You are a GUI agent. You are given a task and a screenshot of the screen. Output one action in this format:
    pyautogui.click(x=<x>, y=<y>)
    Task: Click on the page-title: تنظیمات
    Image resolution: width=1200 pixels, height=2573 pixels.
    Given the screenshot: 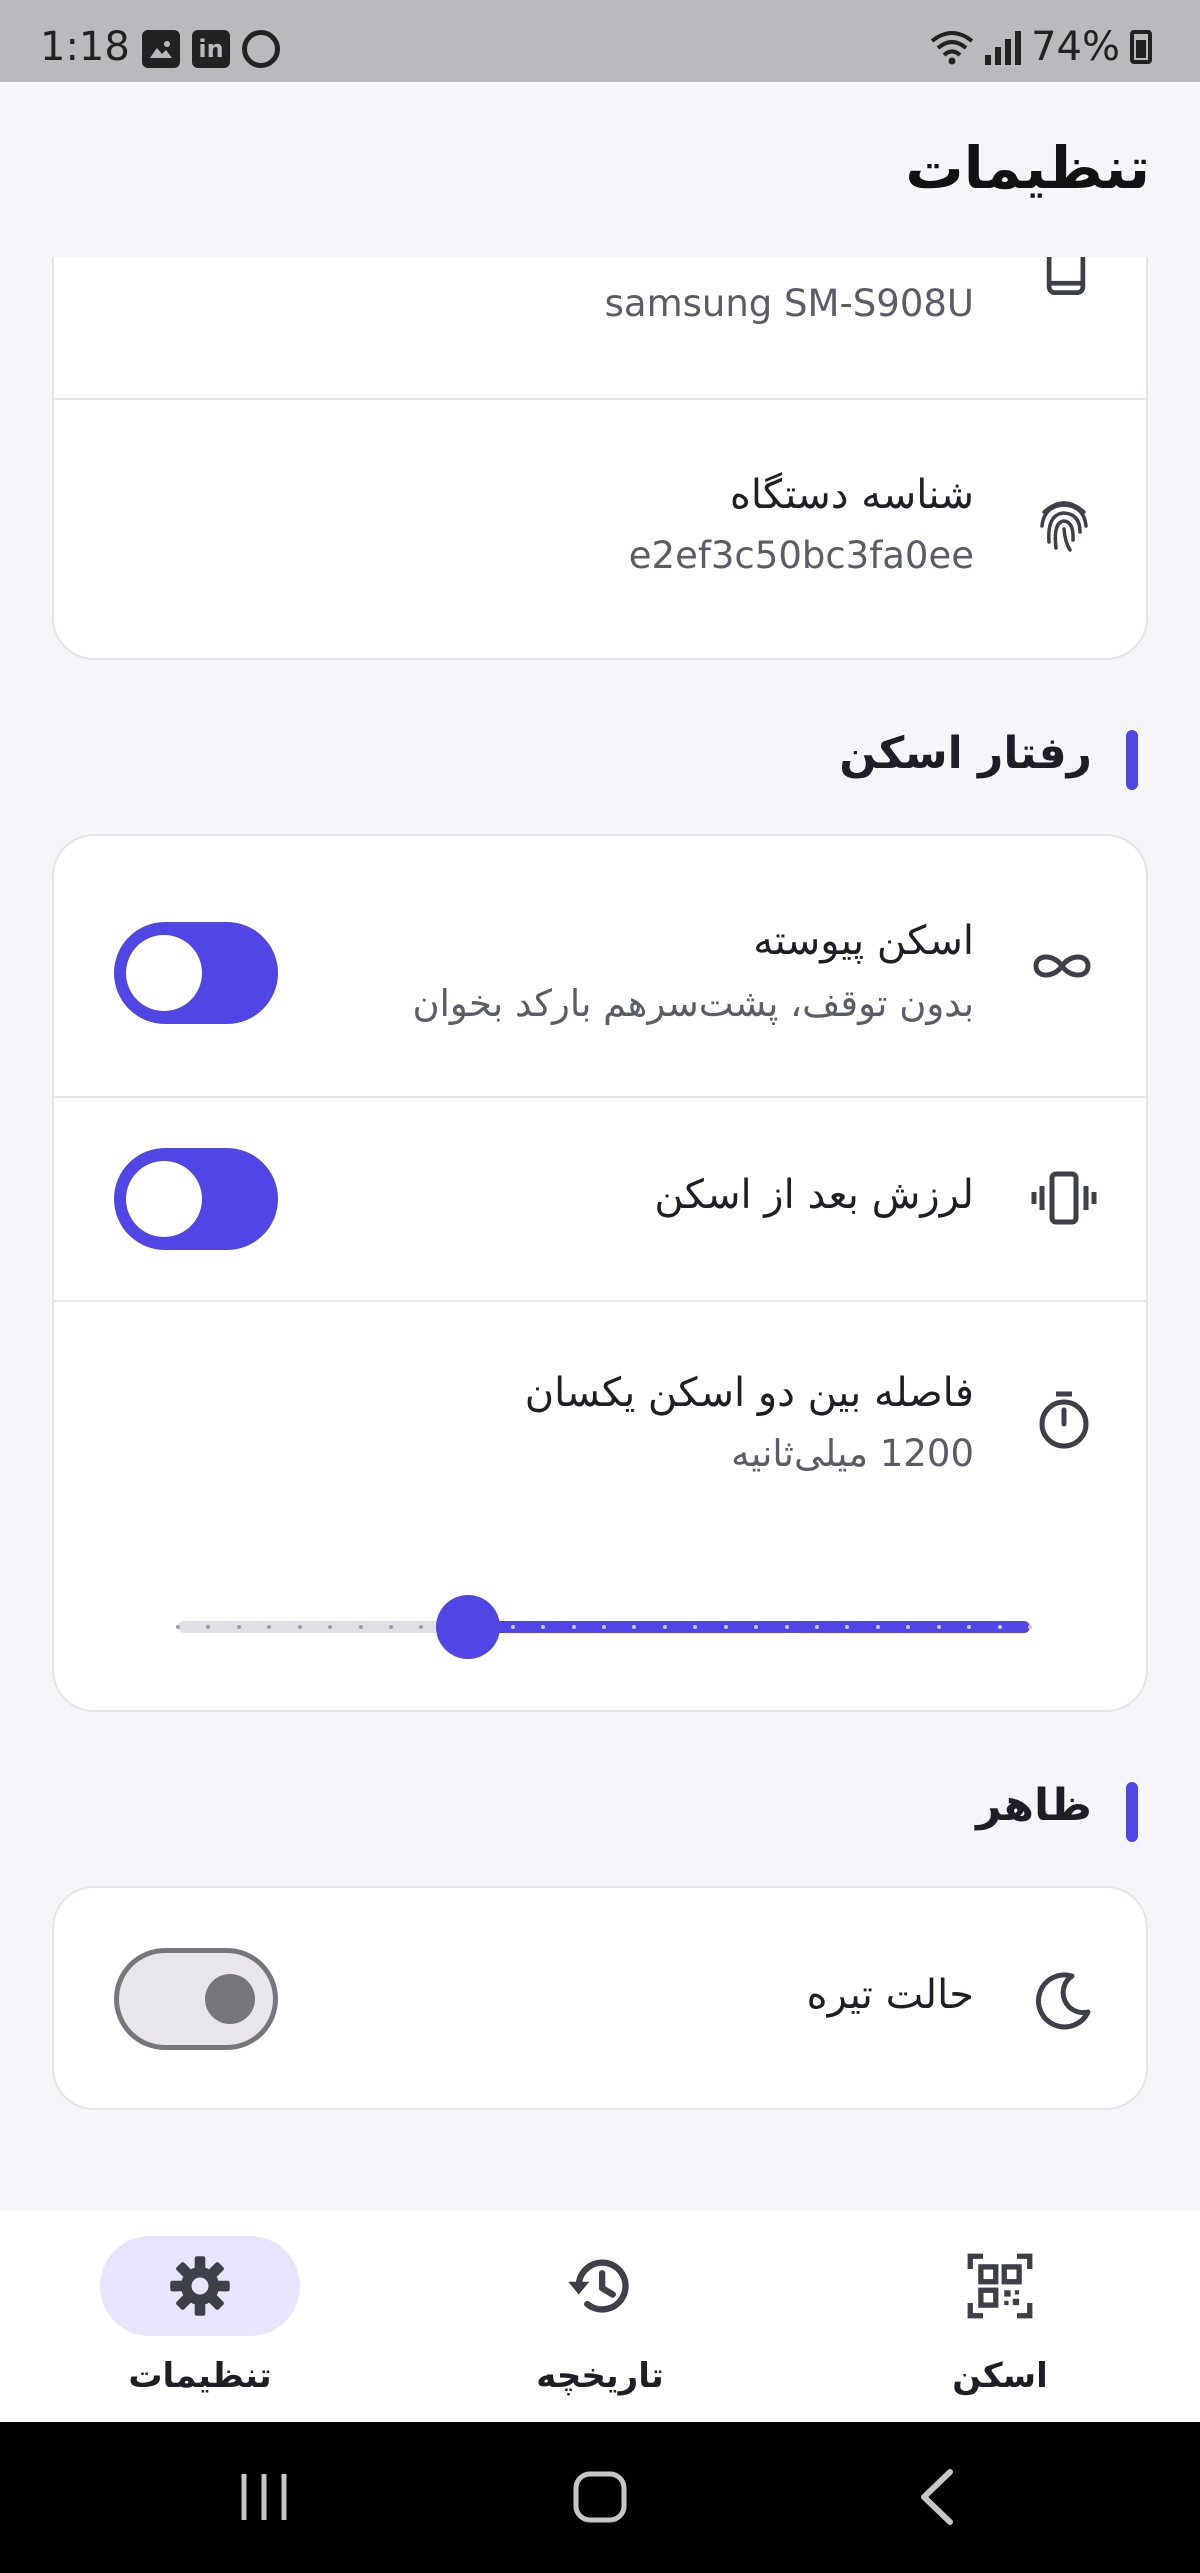 What is the action you would take?
    pyautogui.click(x=1027, y=168)
    